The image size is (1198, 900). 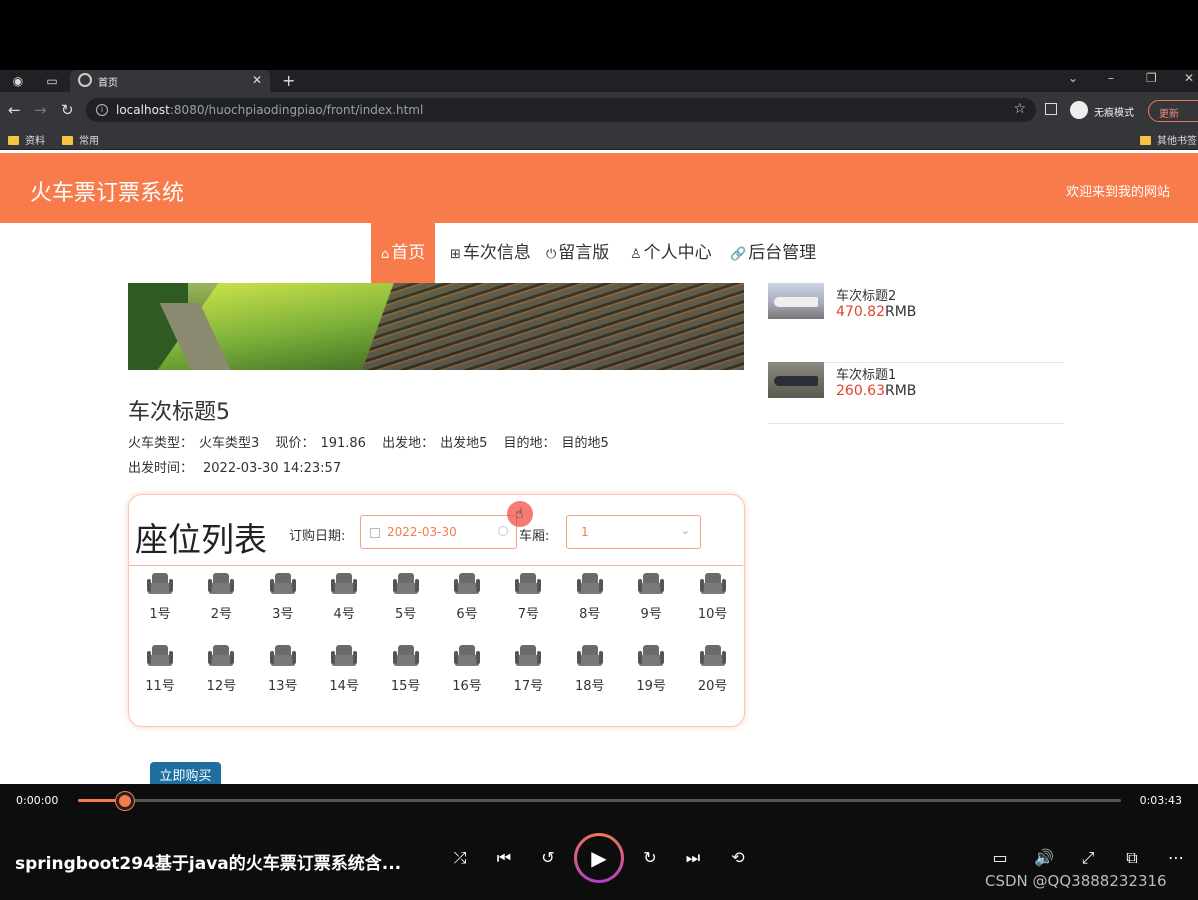 I want to click on other-bookmarks: 其他书签, so click(x=1168, y=139).